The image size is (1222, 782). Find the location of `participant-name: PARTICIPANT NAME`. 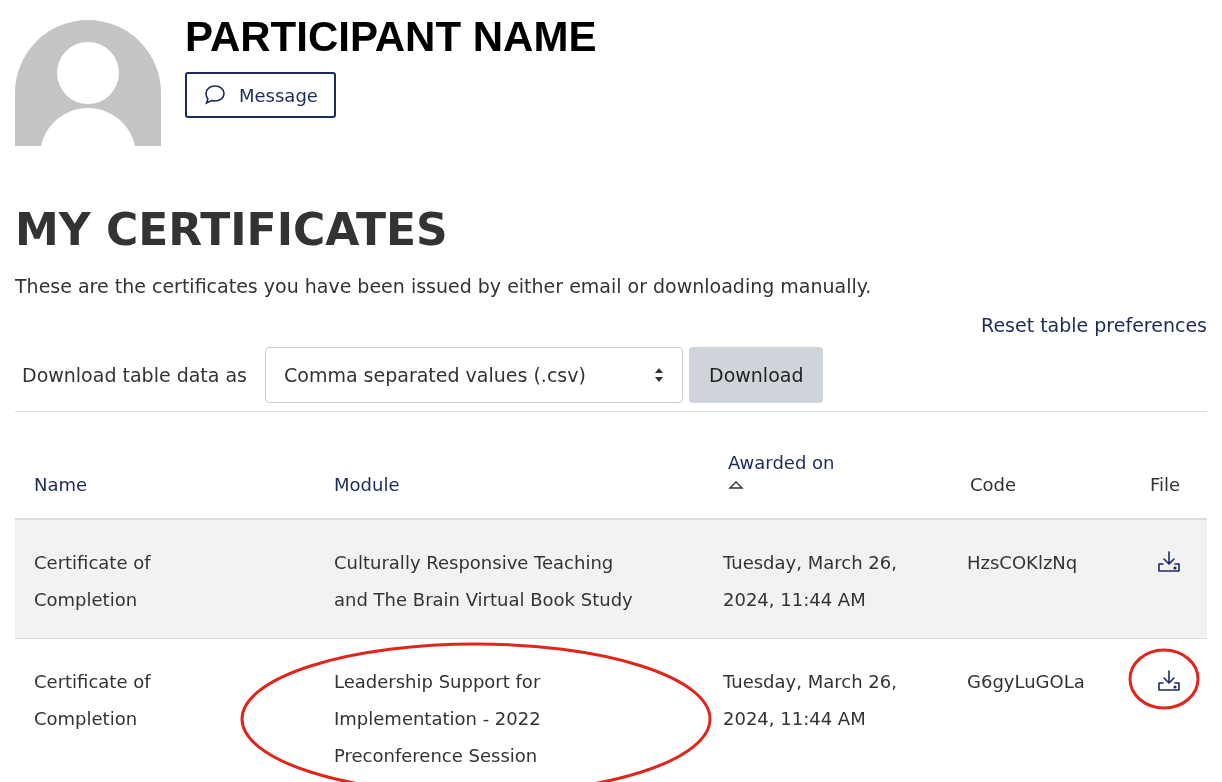

participant-name: PARTICIPANT NAME is located at coordinates (391, 37).